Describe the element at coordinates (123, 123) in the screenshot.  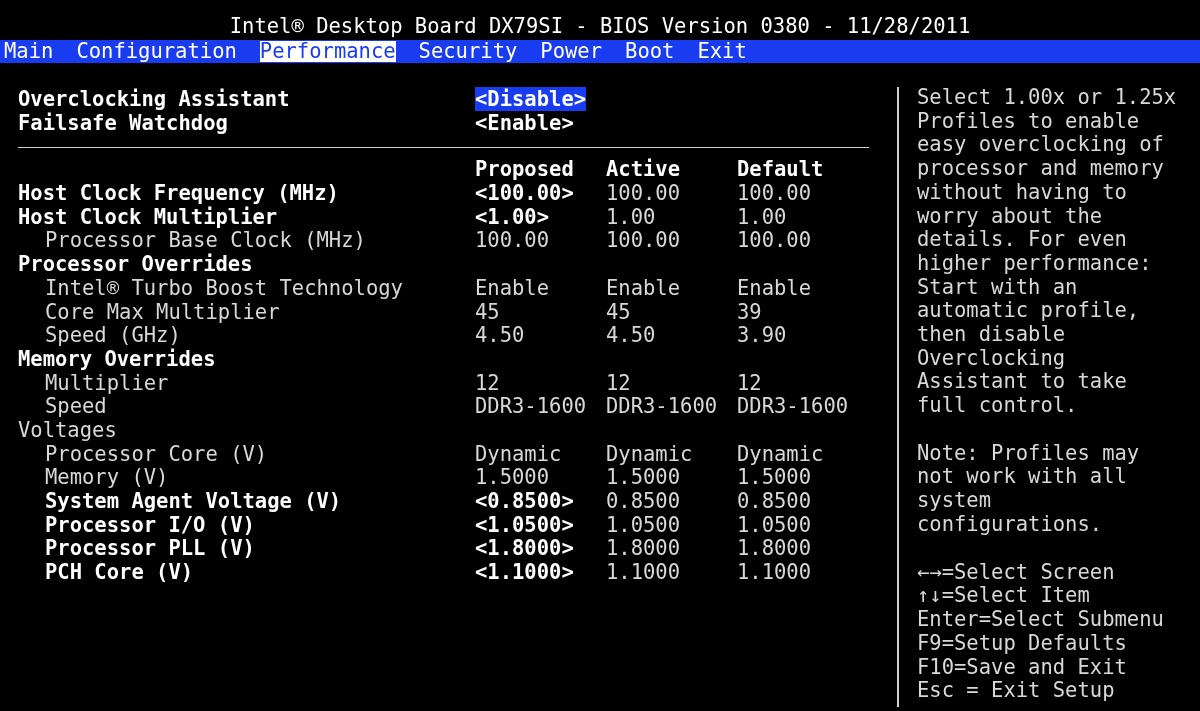
I see `setting-label: Failsafe Watchdog` at that location.